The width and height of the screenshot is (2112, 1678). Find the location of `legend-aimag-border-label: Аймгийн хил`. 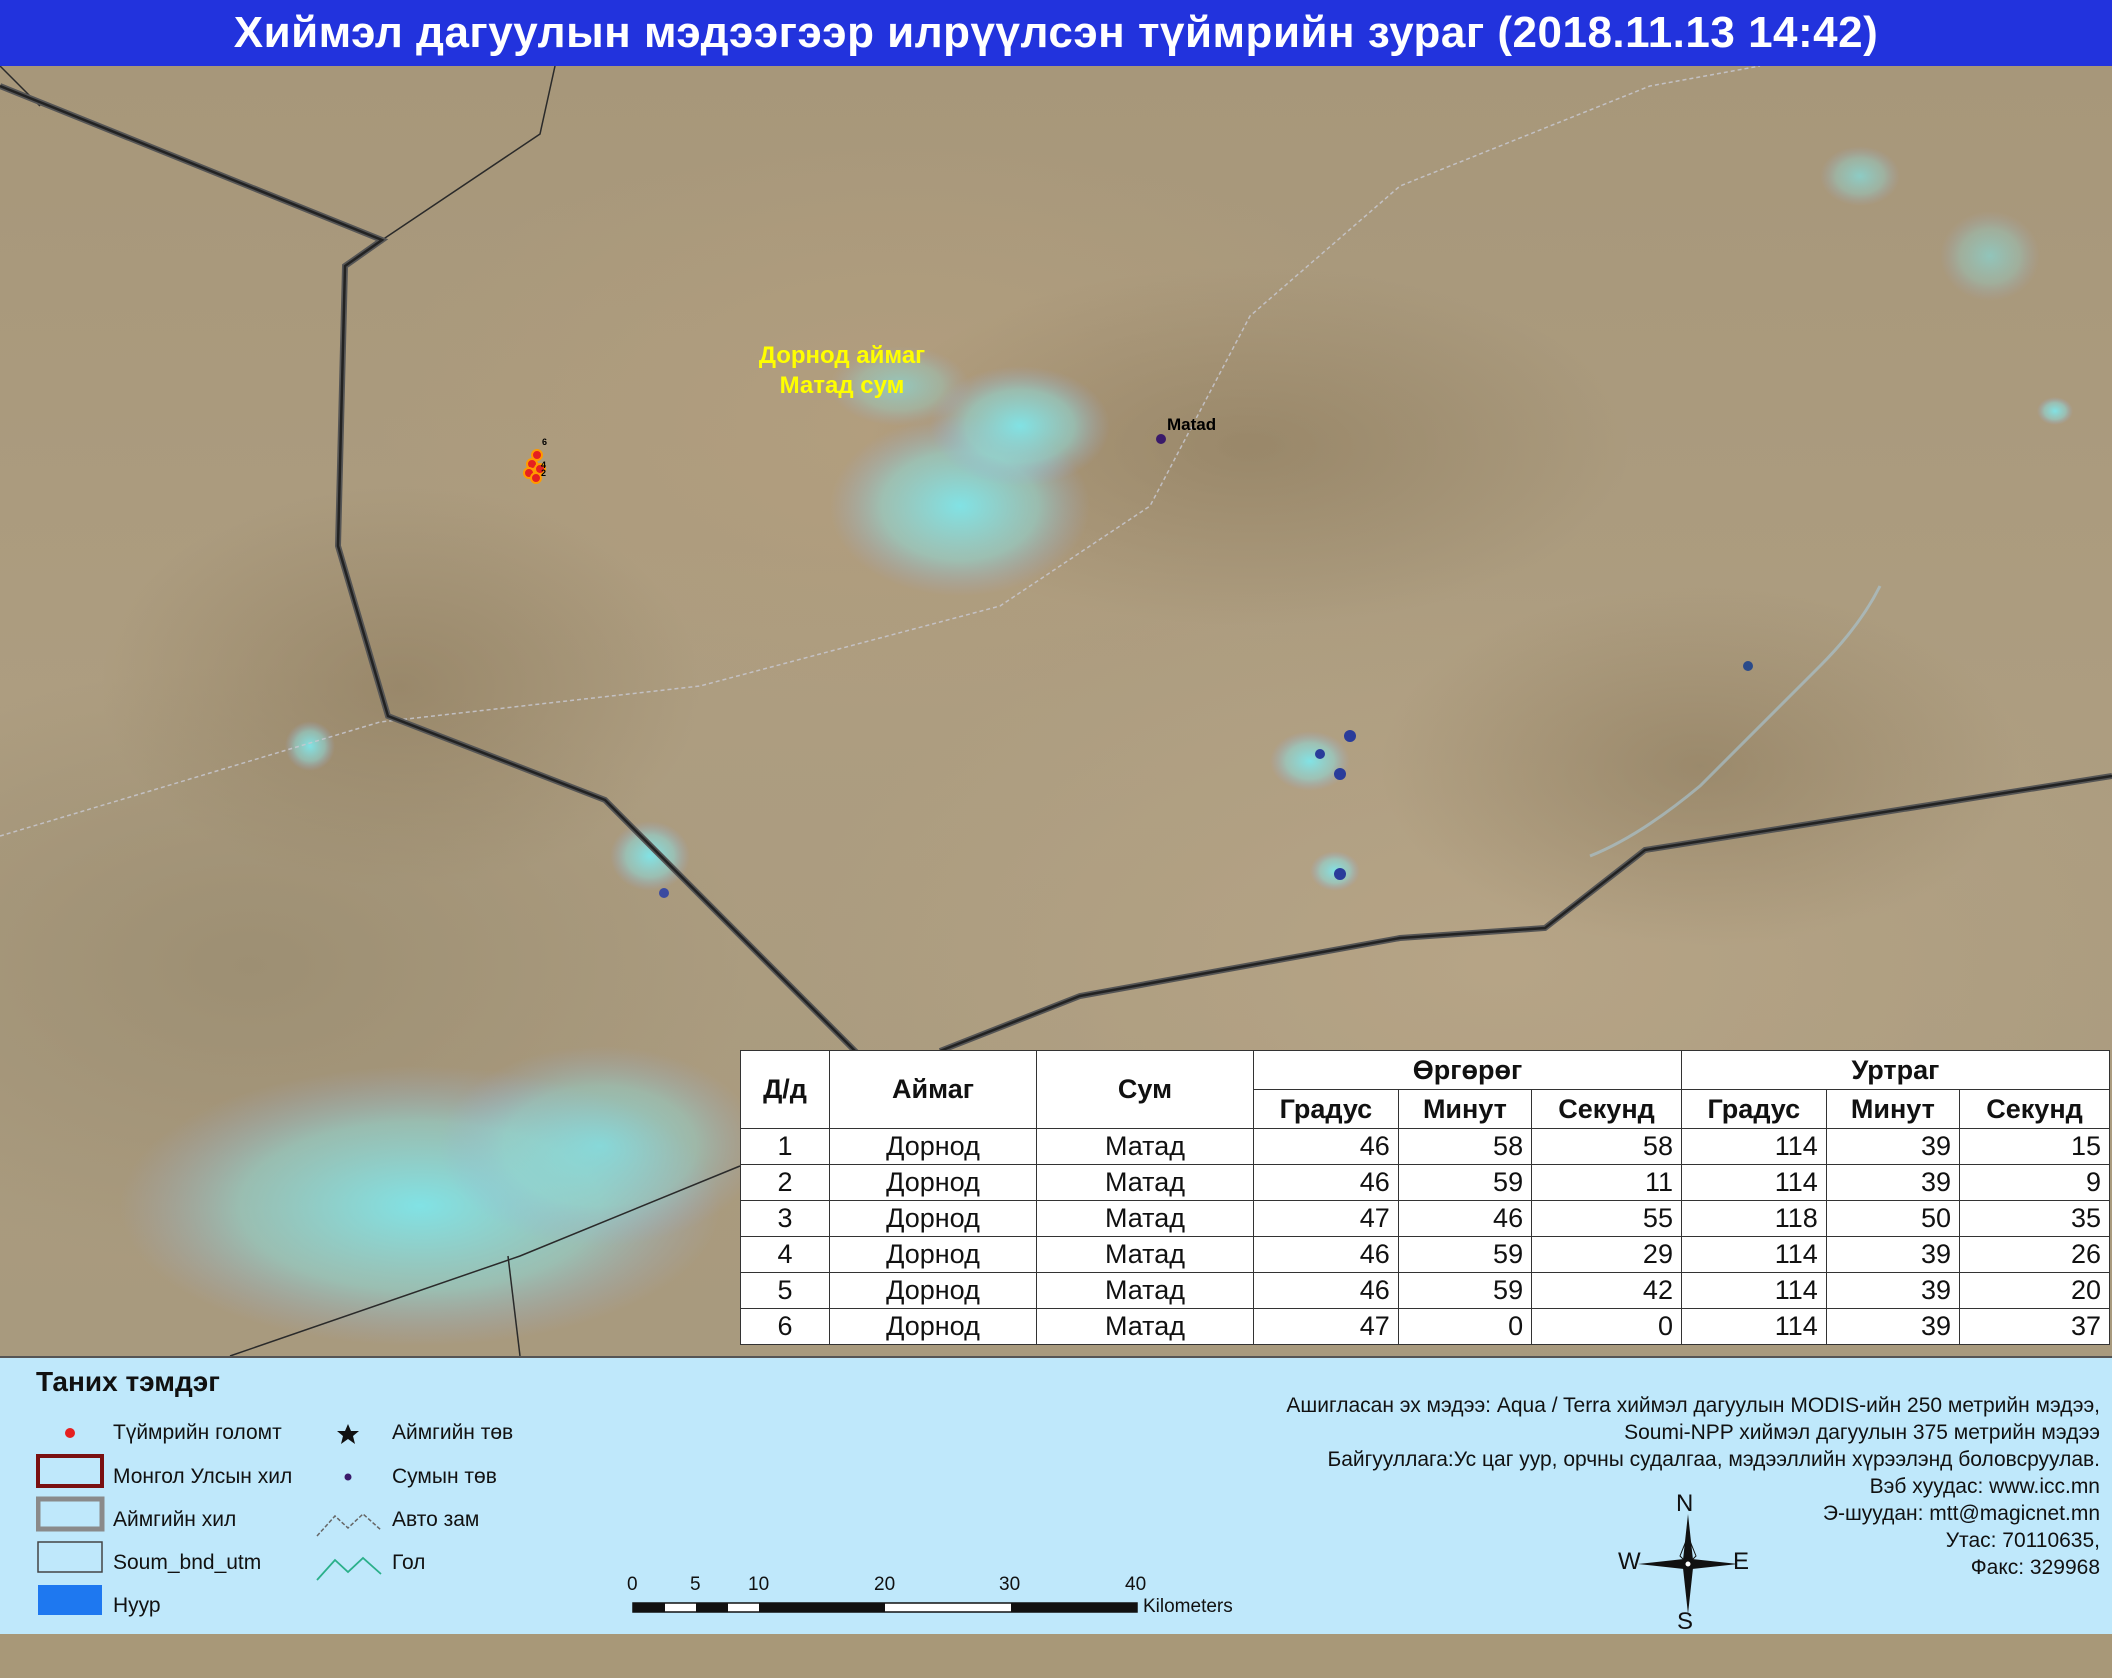

legend-aimag-border-label: Аймгийн хил is located at coordinates (175, 1519).